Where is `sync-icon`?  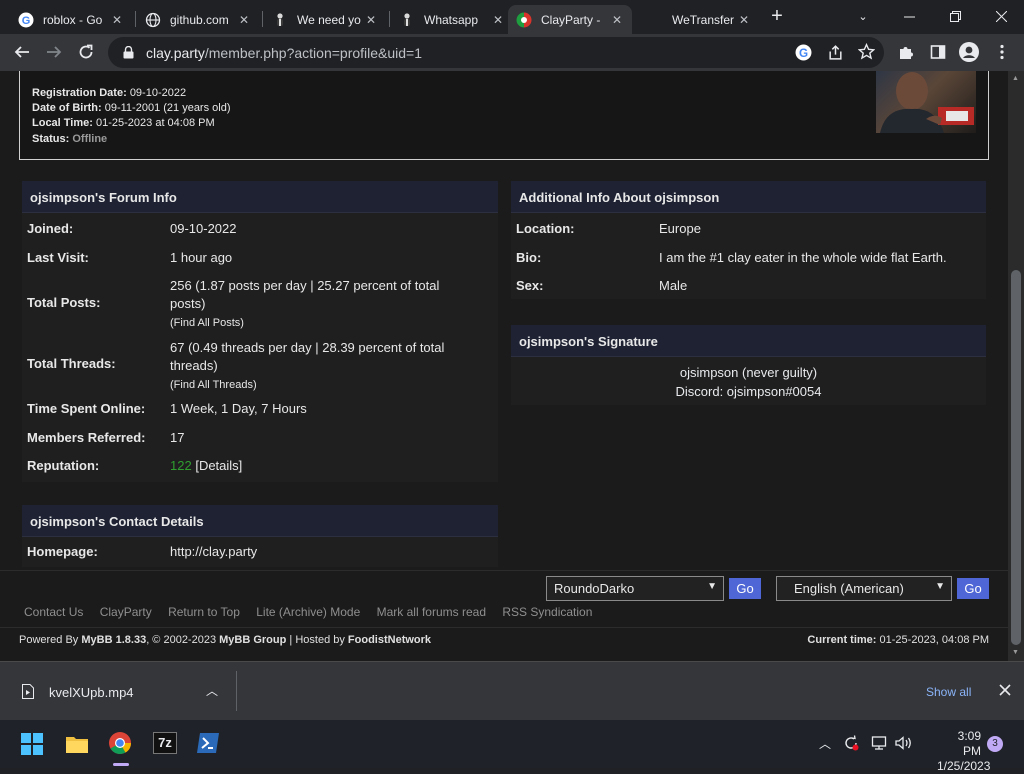
sync-icon is located at coordinates (851, 744).